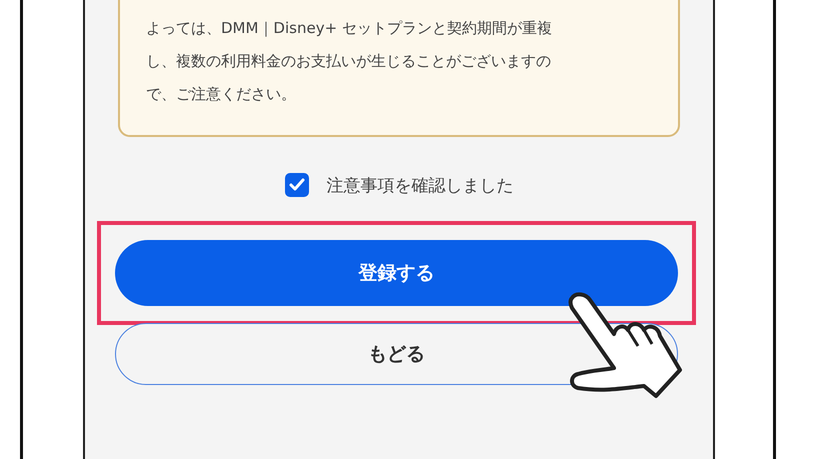  Describe the element at coordinates (396, 273) in the screenshot. I see `register-button: 登録する` at that location.